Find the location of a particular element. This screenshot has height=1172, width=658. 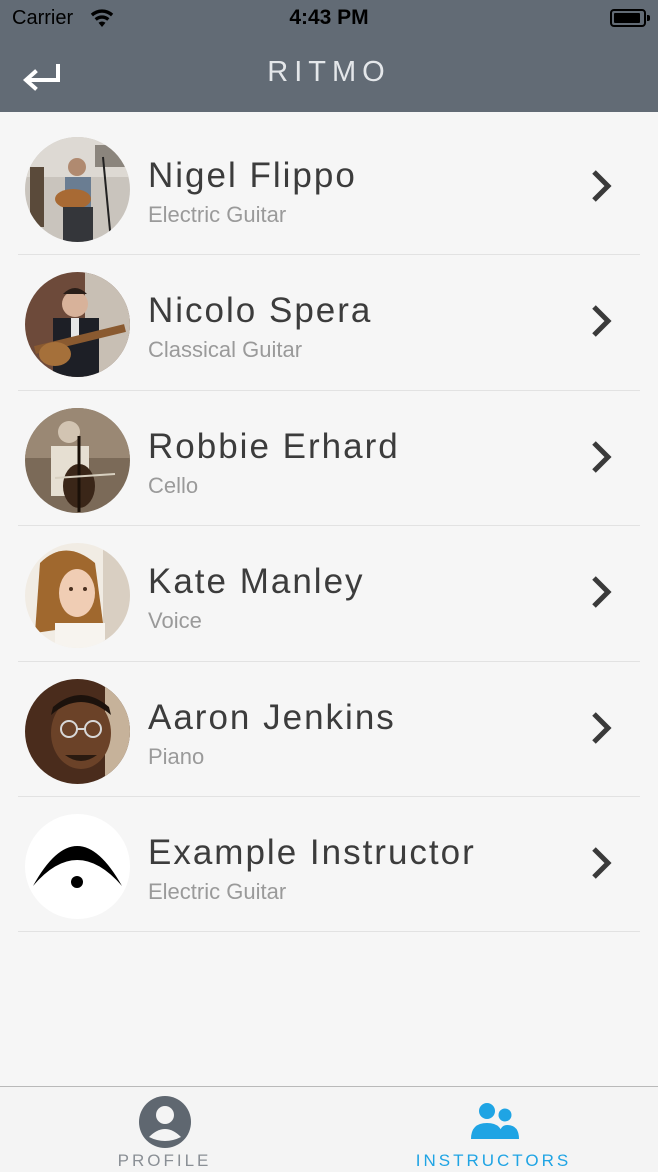

instructor-name: Nicolo Spera is located at coordinates (260, 311).